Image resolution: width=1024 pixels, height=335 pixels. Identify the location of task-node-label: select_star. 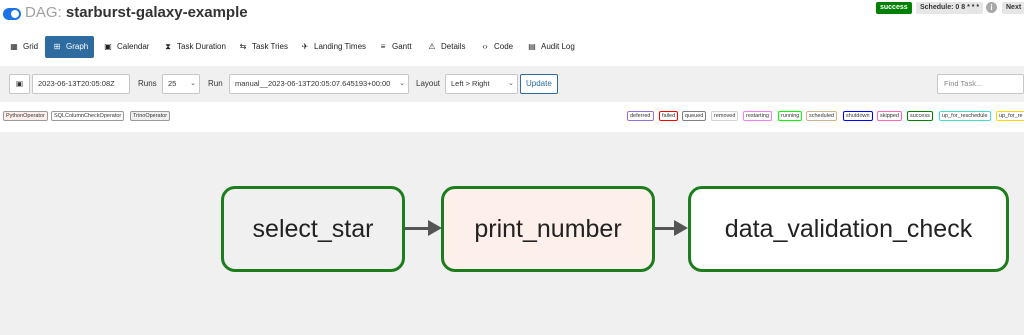
(313, 229).